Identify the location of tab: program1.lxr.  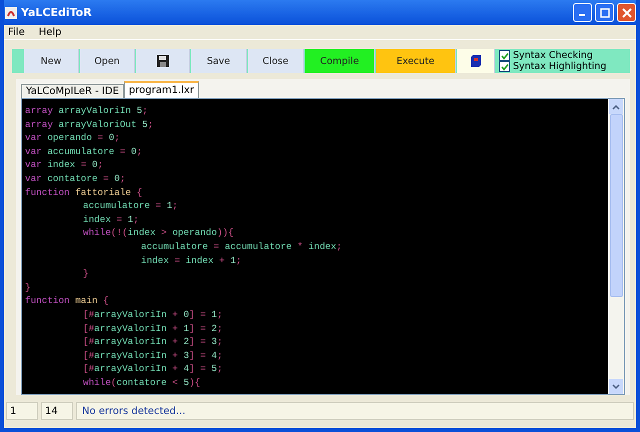
(161, 89).